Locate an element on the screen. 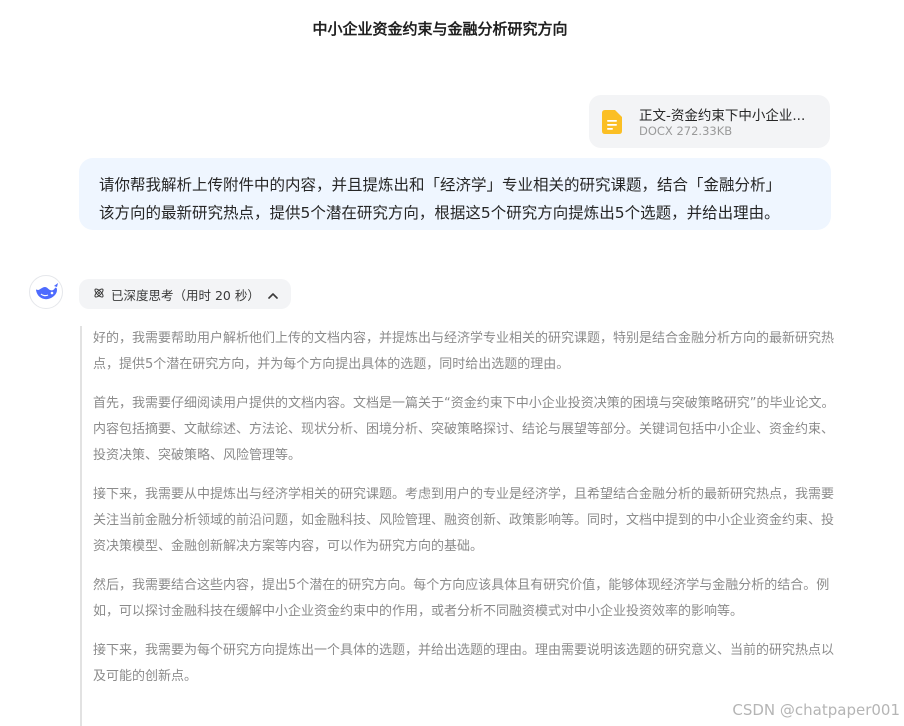 Image resolution: width=904 pixels, height=726 pixels. document-icon is located at coordinates (612, 122).